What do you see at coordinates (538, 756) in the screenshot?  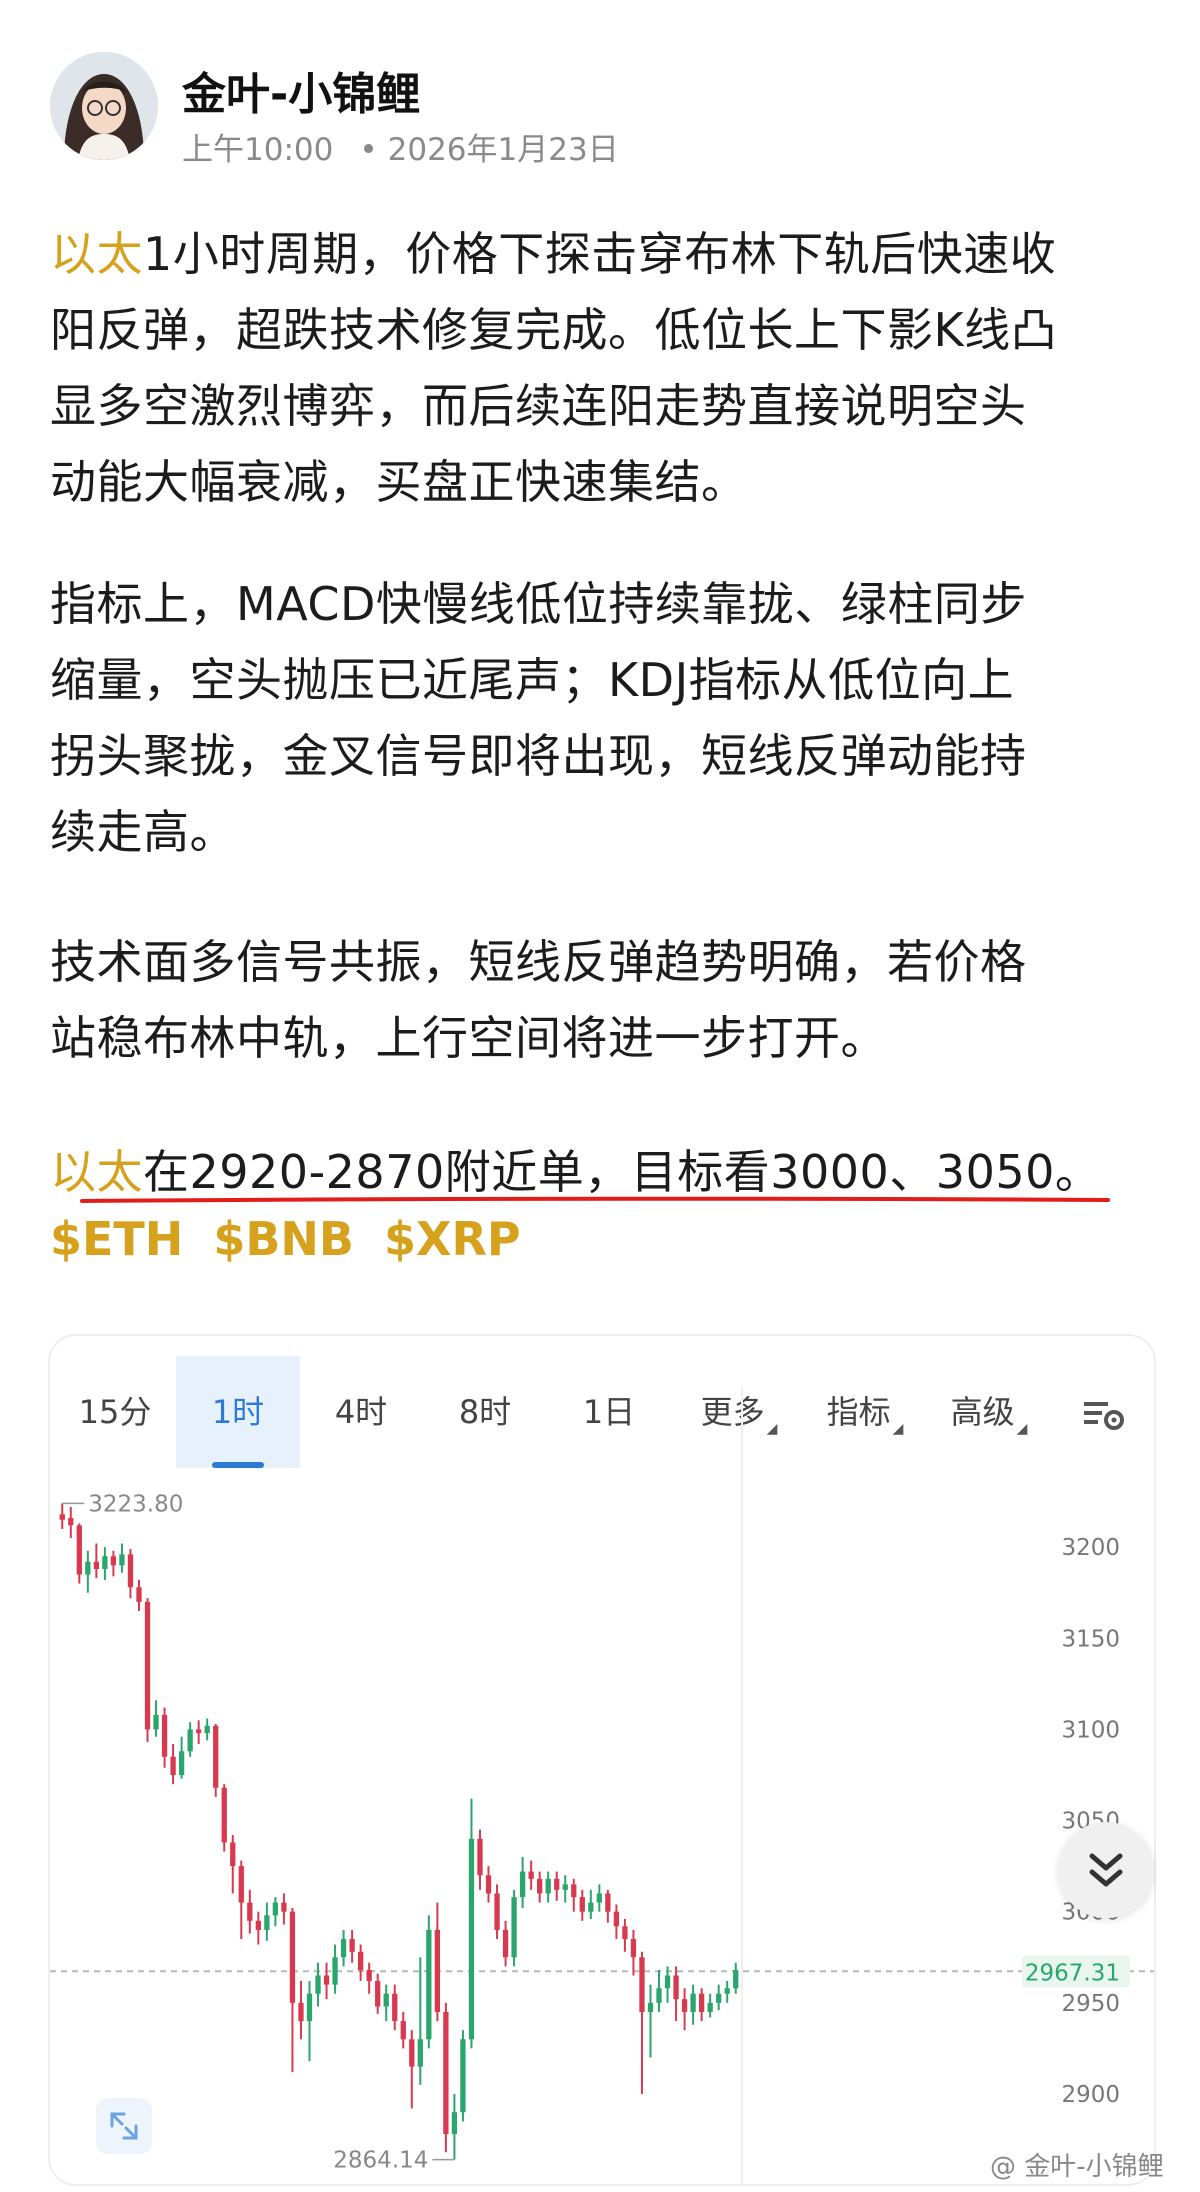 I see `paragraph-line: 拐头聚拢，金叉信号即将出现，短线反弹动能持` at bounding box center [538, 756].